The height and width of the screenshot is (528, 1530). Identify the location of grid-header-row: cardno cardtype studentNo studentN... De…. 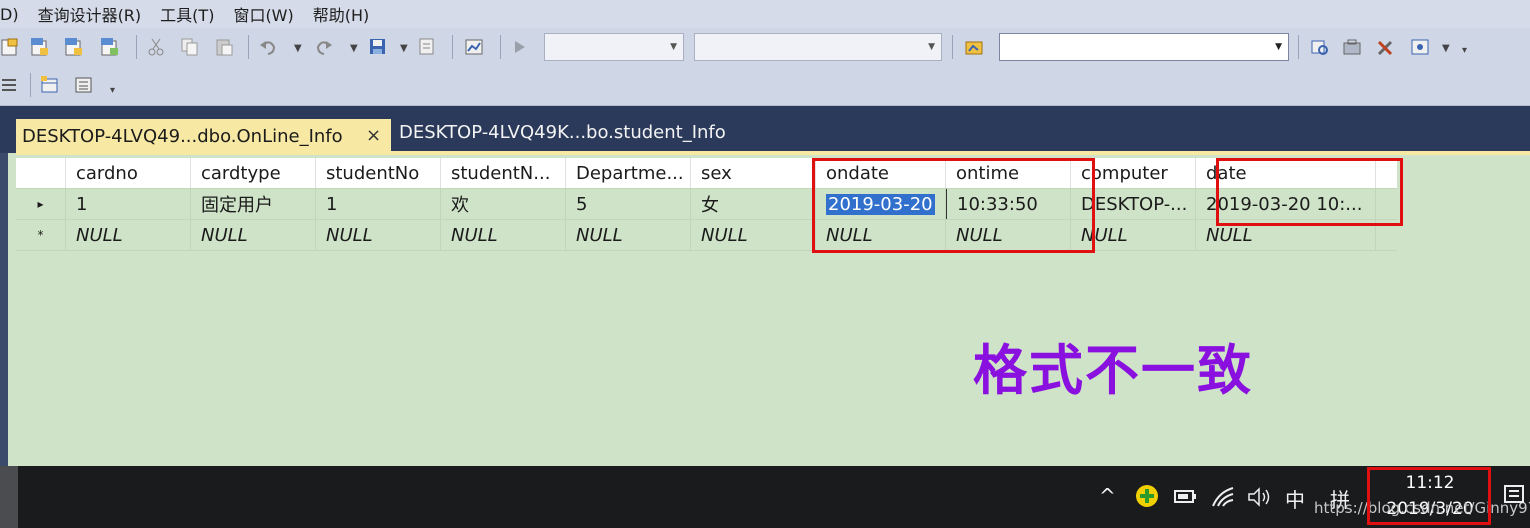
(706, 173).